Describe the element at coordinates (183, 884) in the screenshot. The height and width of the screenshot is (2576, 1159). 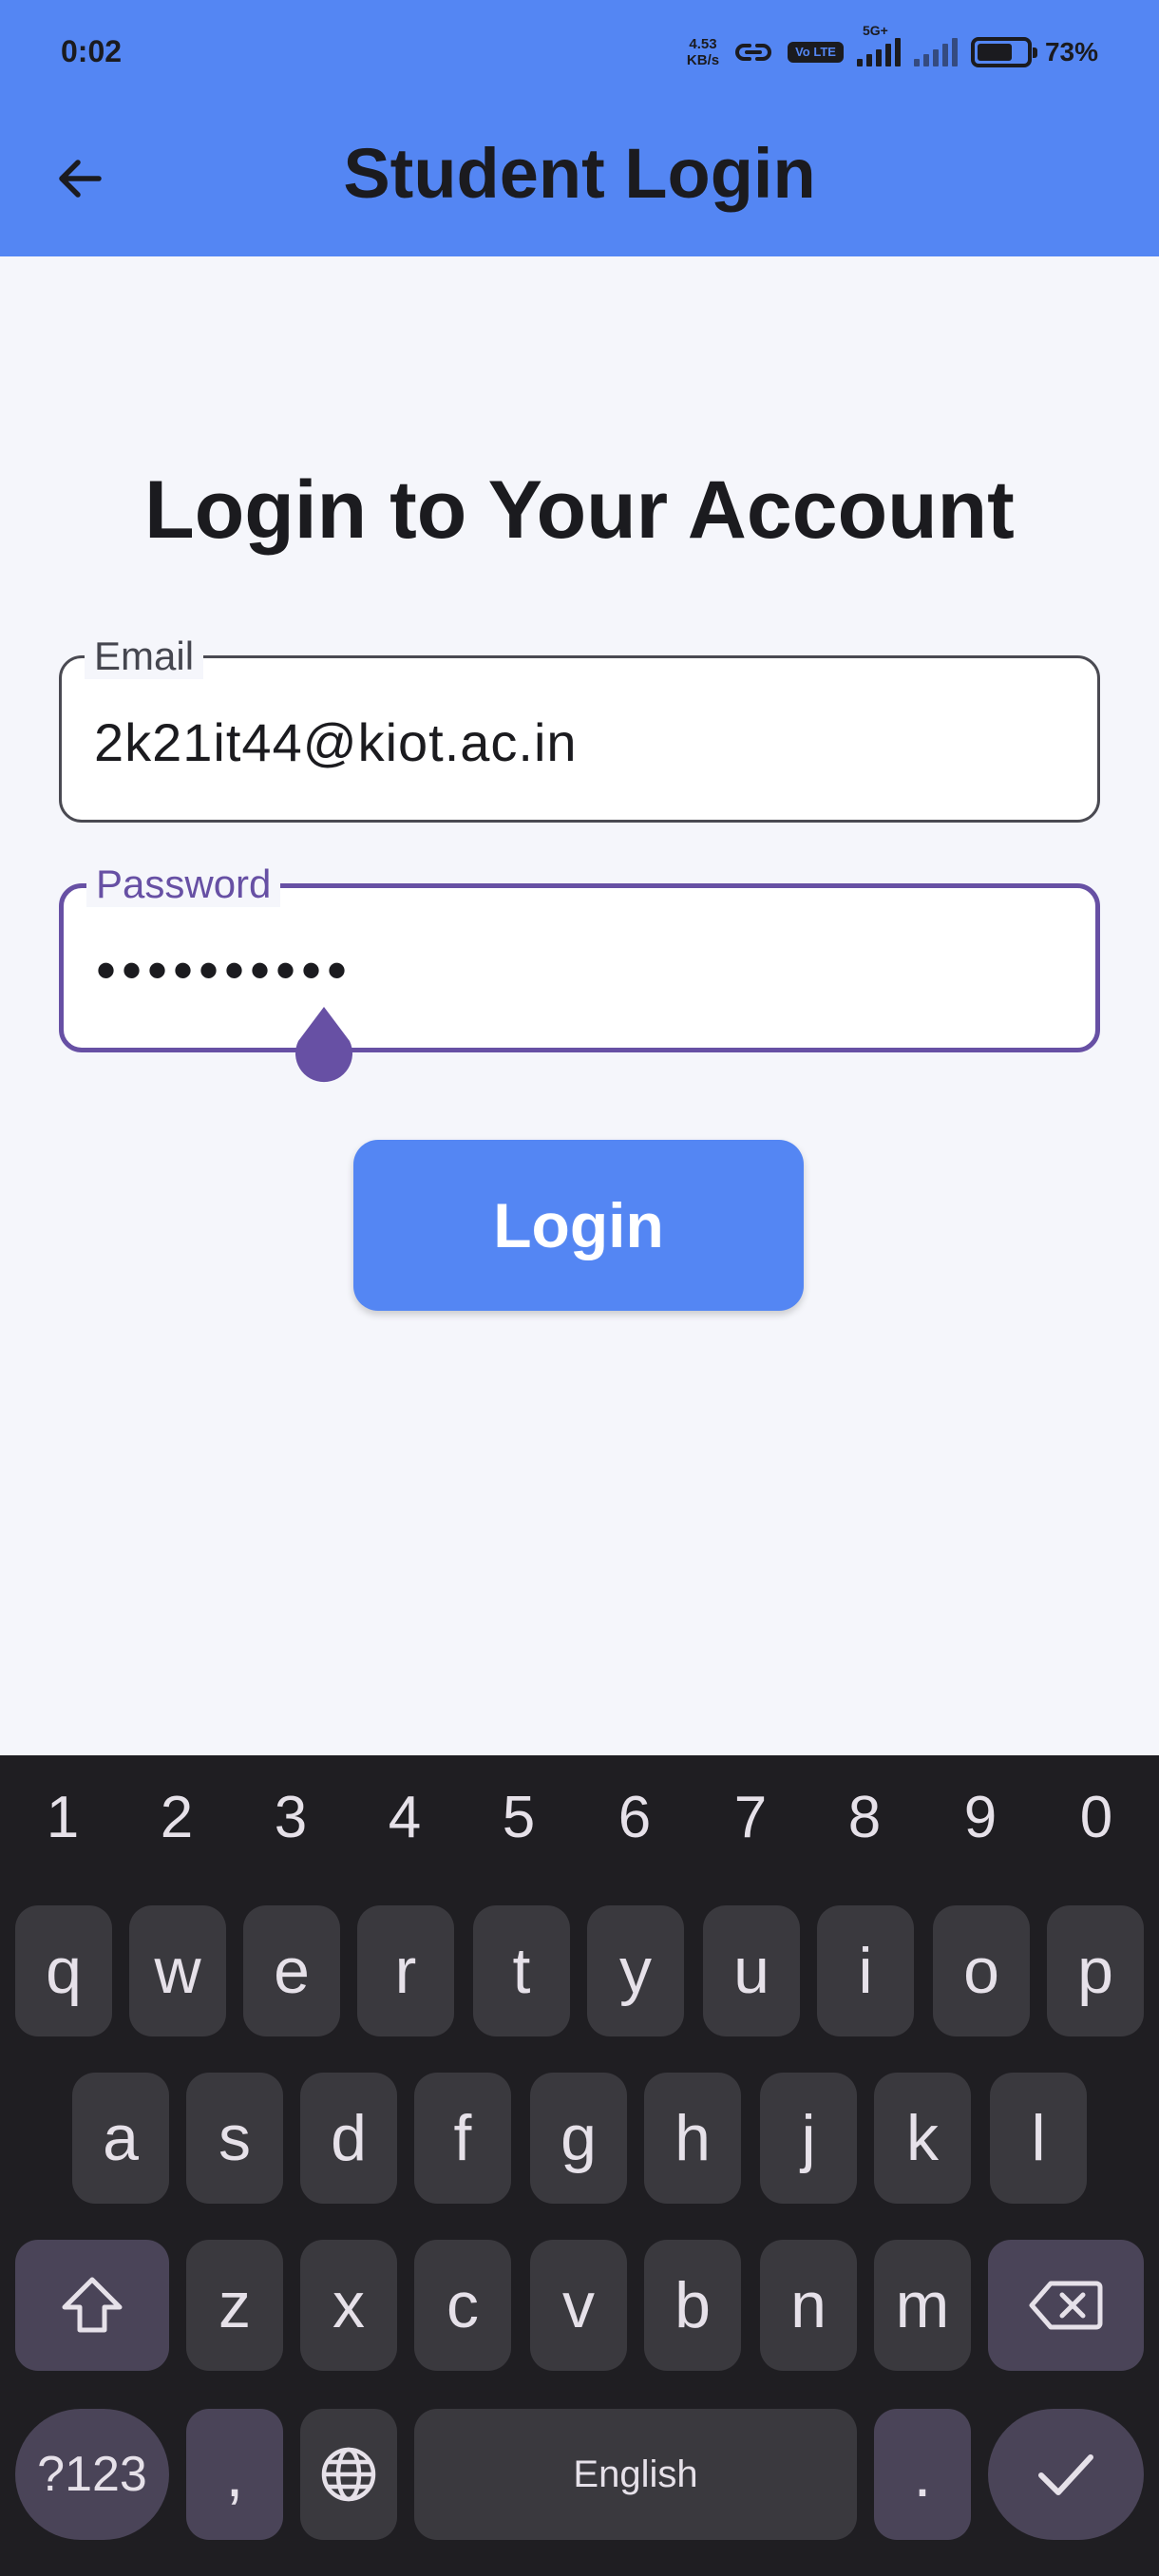
I see `password-label: Password` at that location.